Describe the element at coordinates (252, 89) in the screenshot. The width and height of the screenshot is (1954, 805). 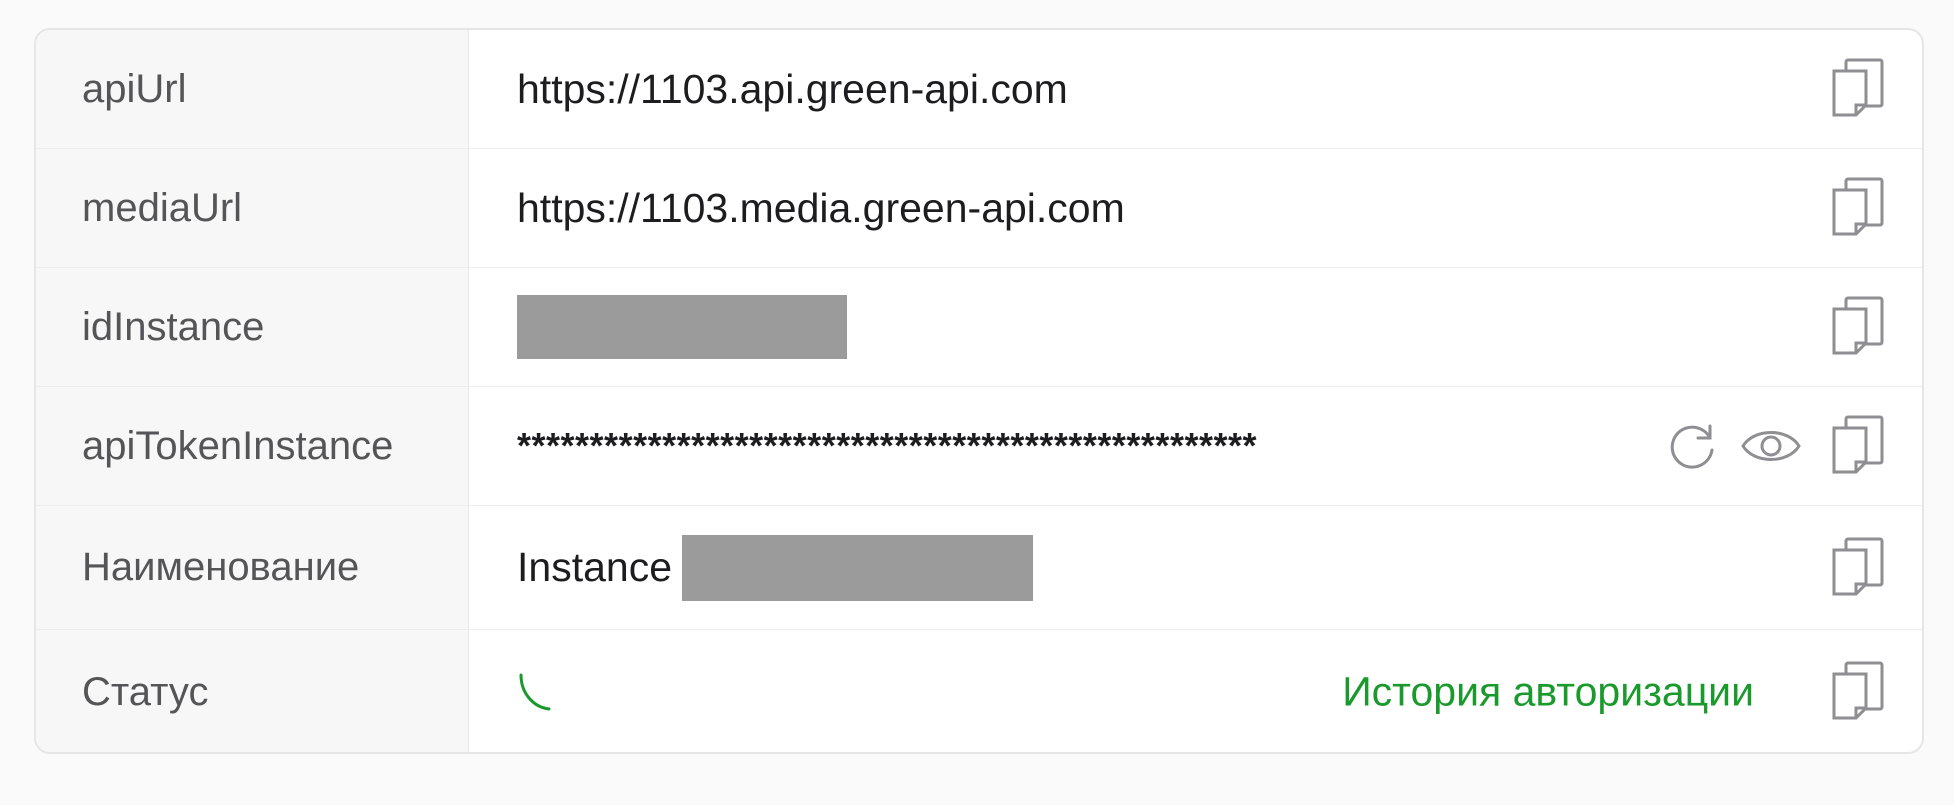
I see `row-label: apiUrl` at that location.